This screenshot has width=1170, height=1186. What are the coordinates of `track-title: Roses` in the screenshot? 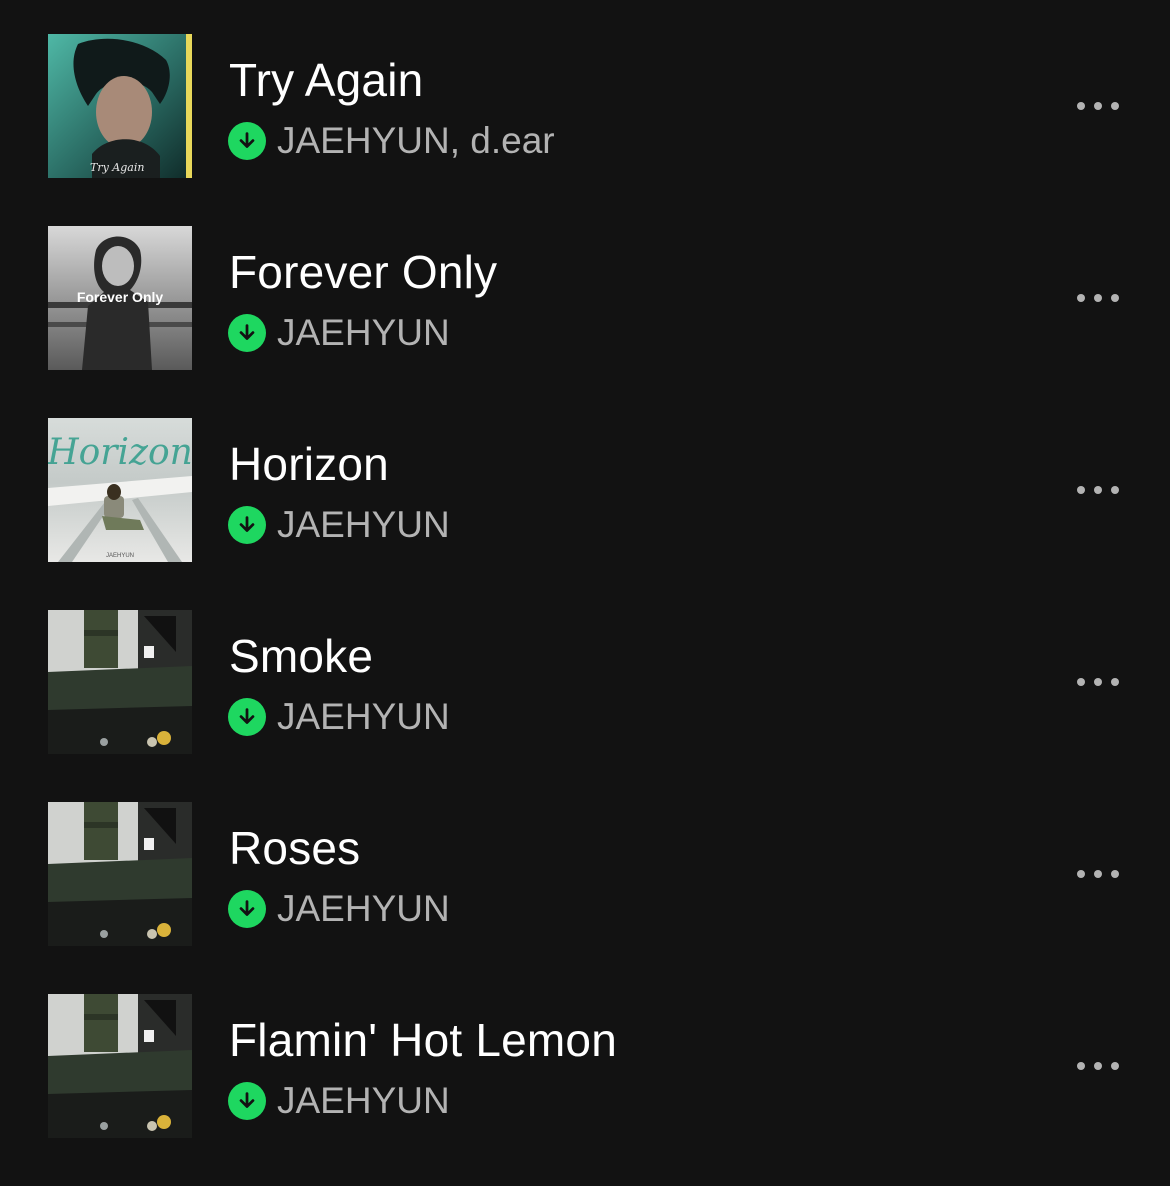 It's located at (295, 848).